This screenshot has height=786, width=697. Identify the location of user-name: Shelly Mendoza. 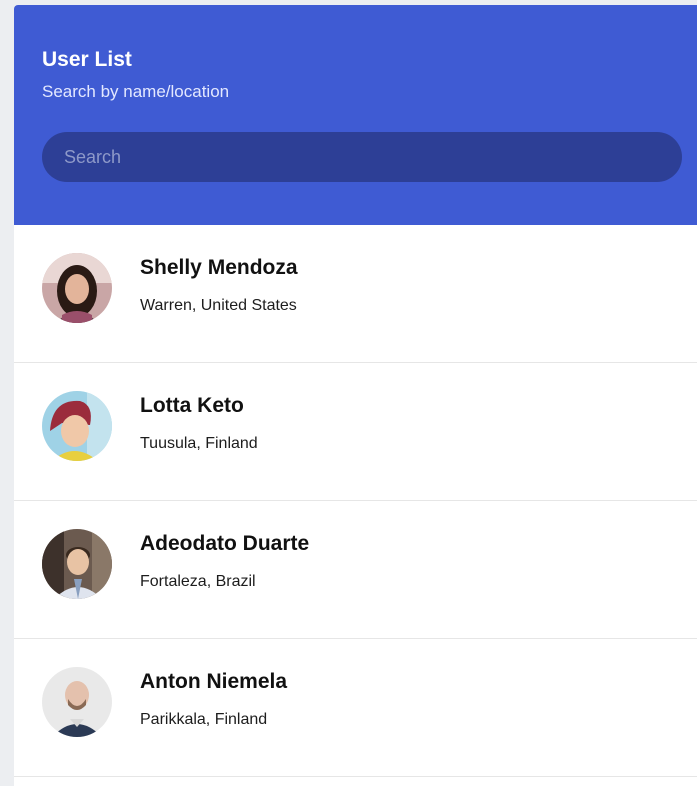
(219, 267).